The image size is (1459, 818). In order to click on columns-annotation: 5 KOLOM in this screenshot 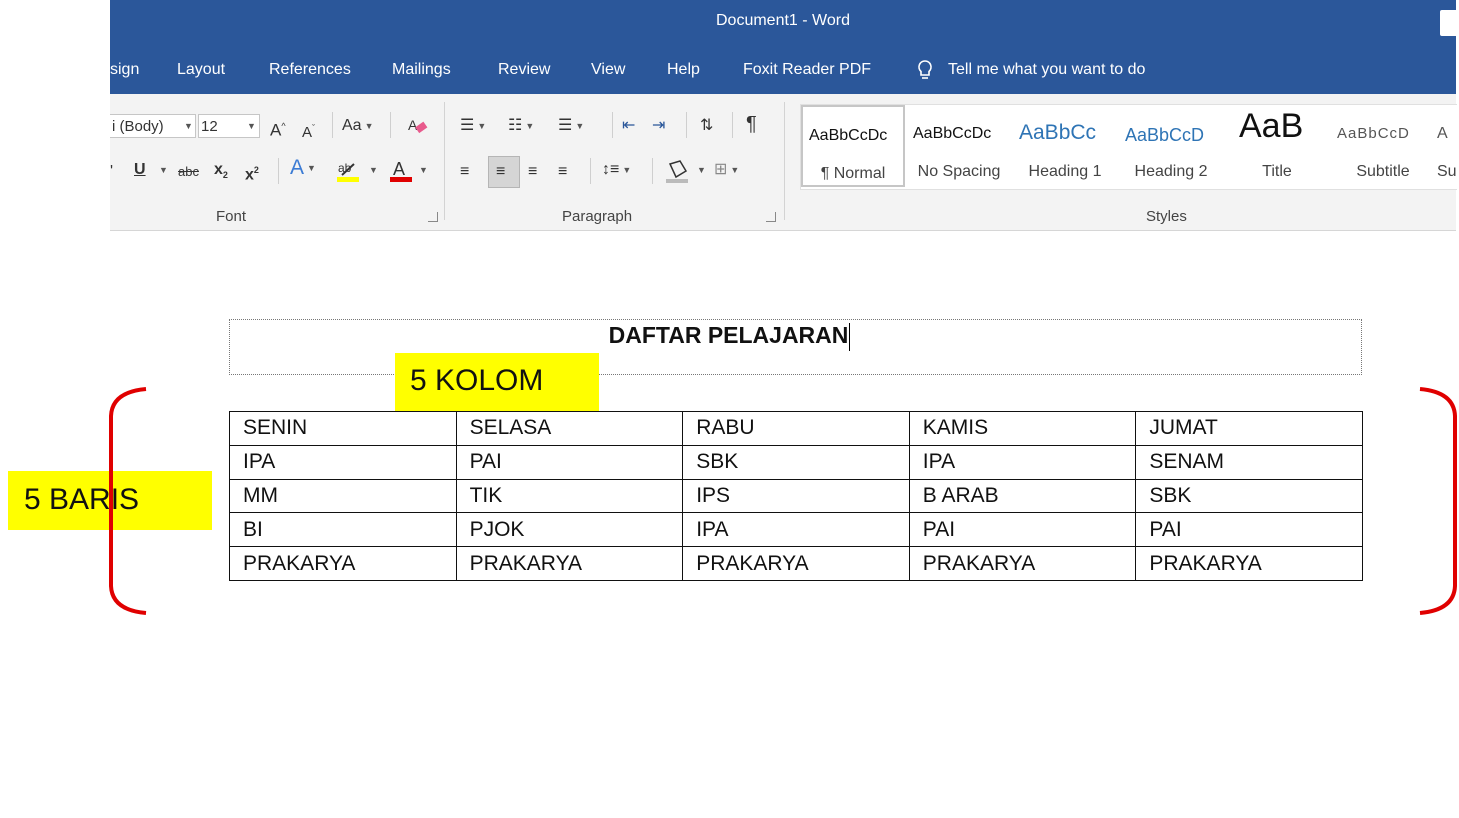, I will do `click(497, 382)`.